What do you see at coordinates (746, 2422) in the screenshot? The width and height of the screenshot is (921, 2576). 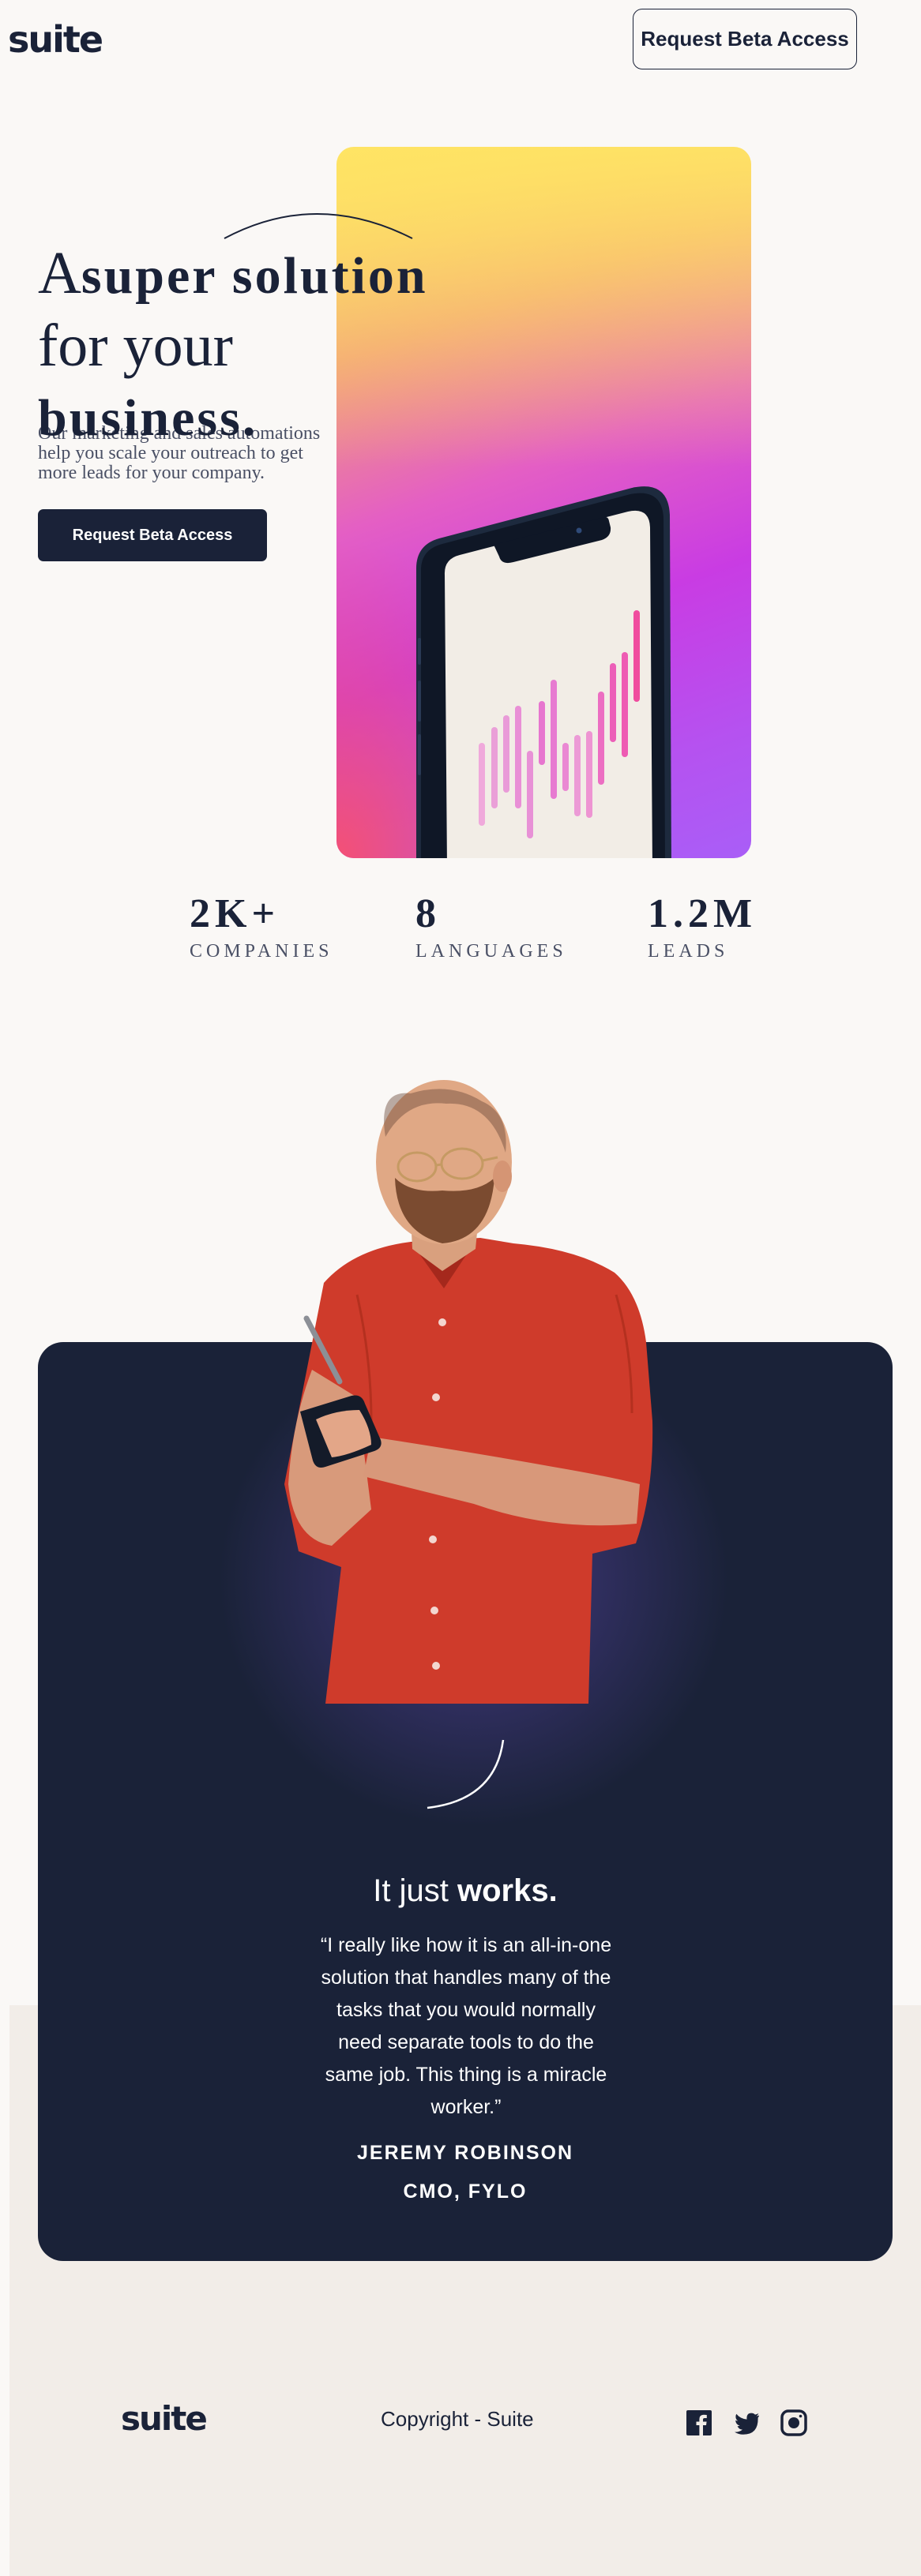 I see `twitter-icon` at bounding box center [746, 2422].